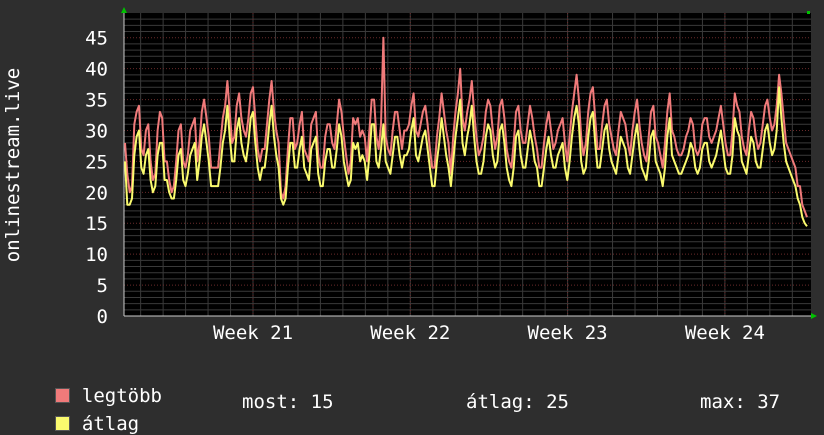 The height and width of the screenshot is (435, 824). Describe the element at coordinates (568, 333) in the screenshot. I see `x-tick-label: Week 23` at that location.